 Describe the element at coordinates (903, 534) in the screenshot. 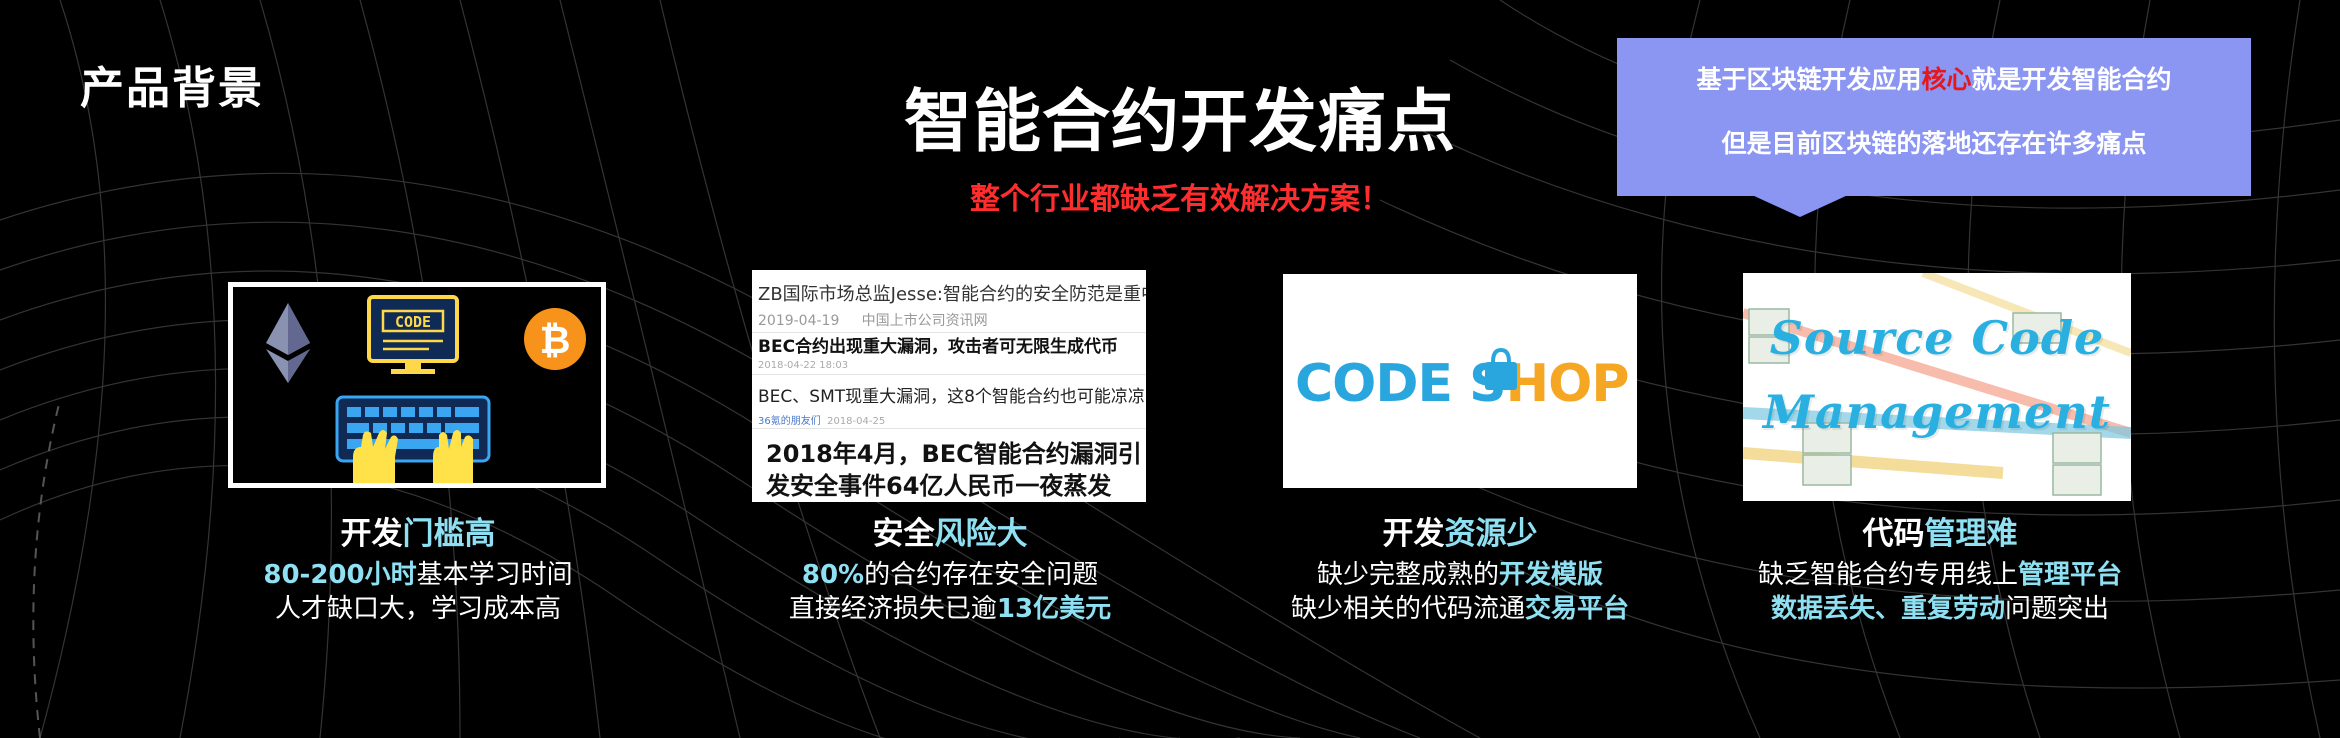

I see `column-title-plain: 安全` at that location.